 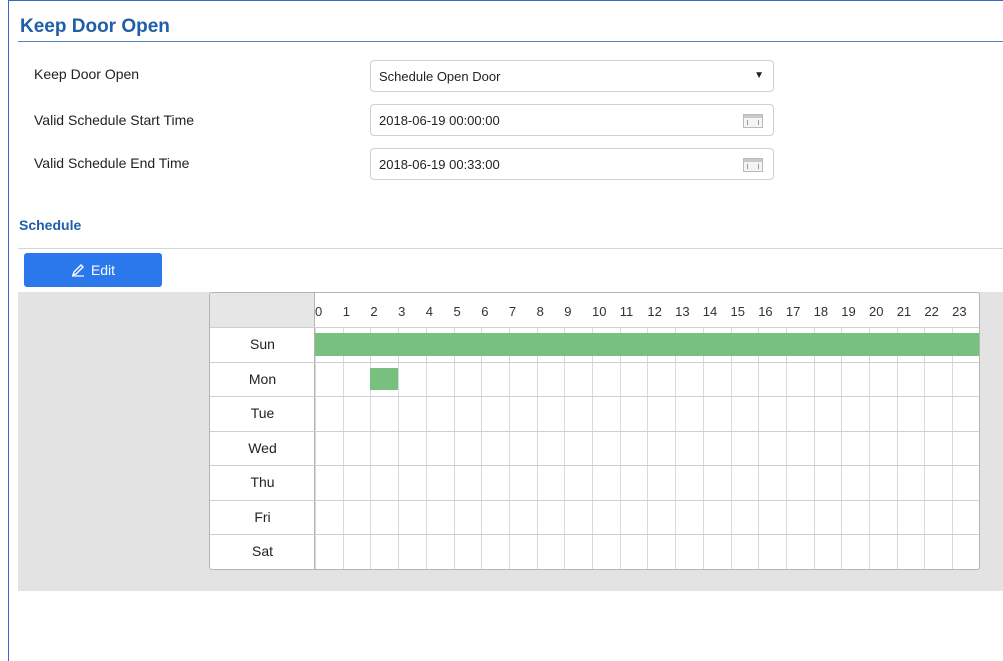 What do you see at coordinates (599, 311) in the screenshot?
I see `hour-label: 10` at bounding box center [599, 311].